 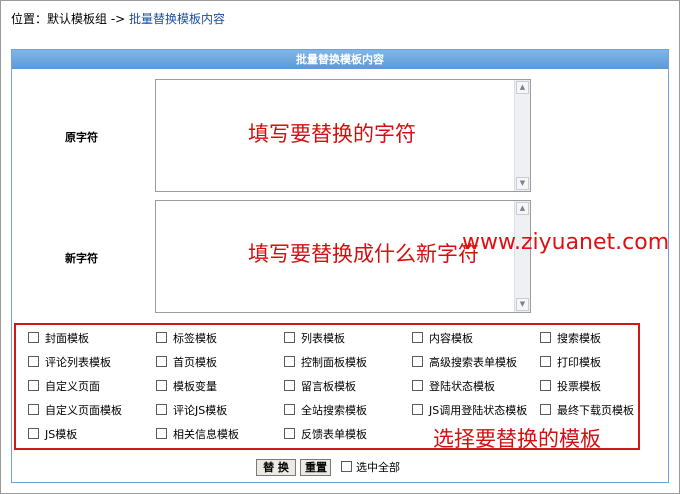 I want to click on template-option-label: 打印模板, so click(x=579, y=362).